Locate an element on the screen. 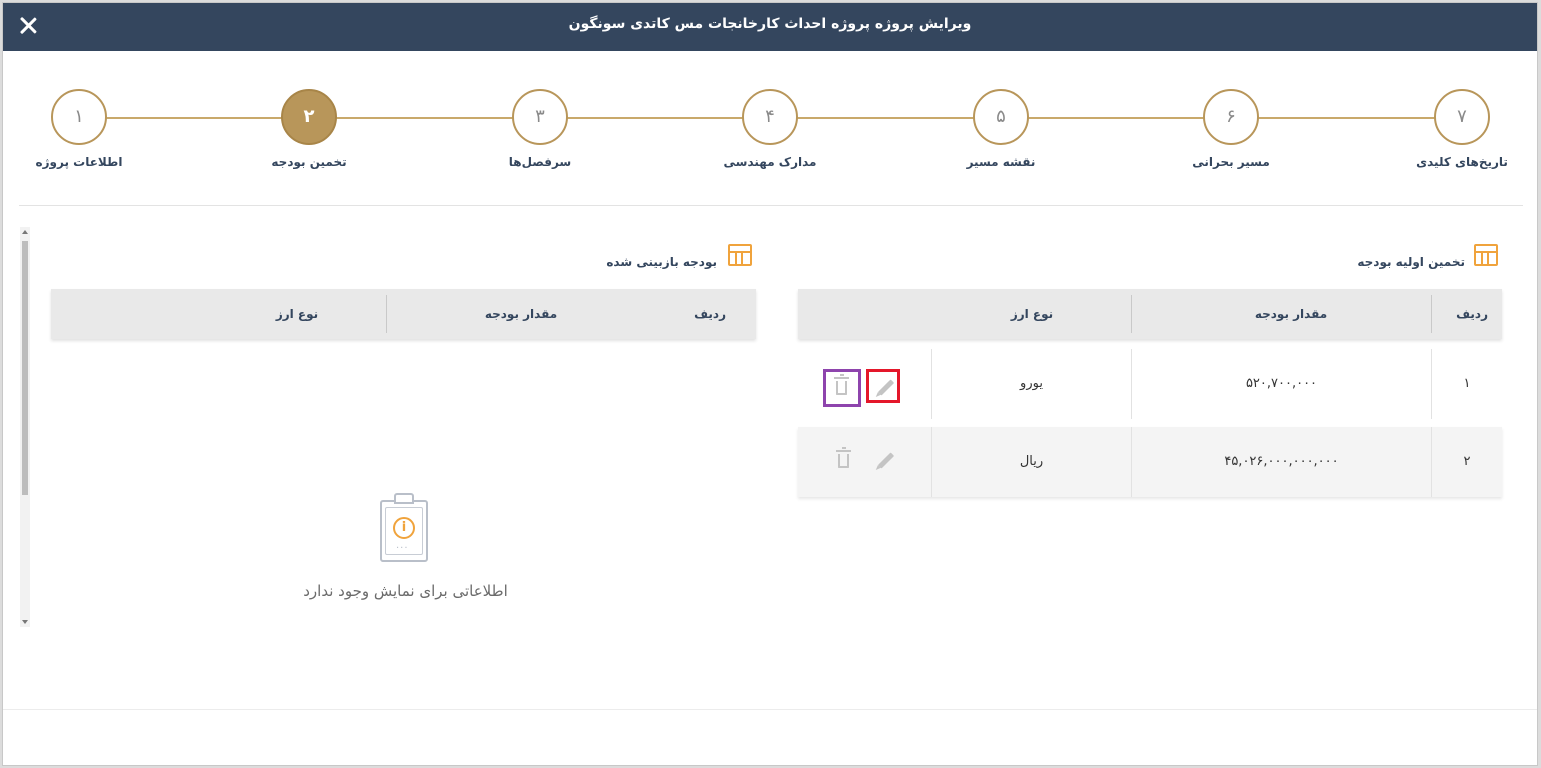 Image resolution: width=1541 pixels, height=768 pixels. empty-state-message: اطلاعاتی برای نمایش وجود ندارد is located at coordinates (405, 591).